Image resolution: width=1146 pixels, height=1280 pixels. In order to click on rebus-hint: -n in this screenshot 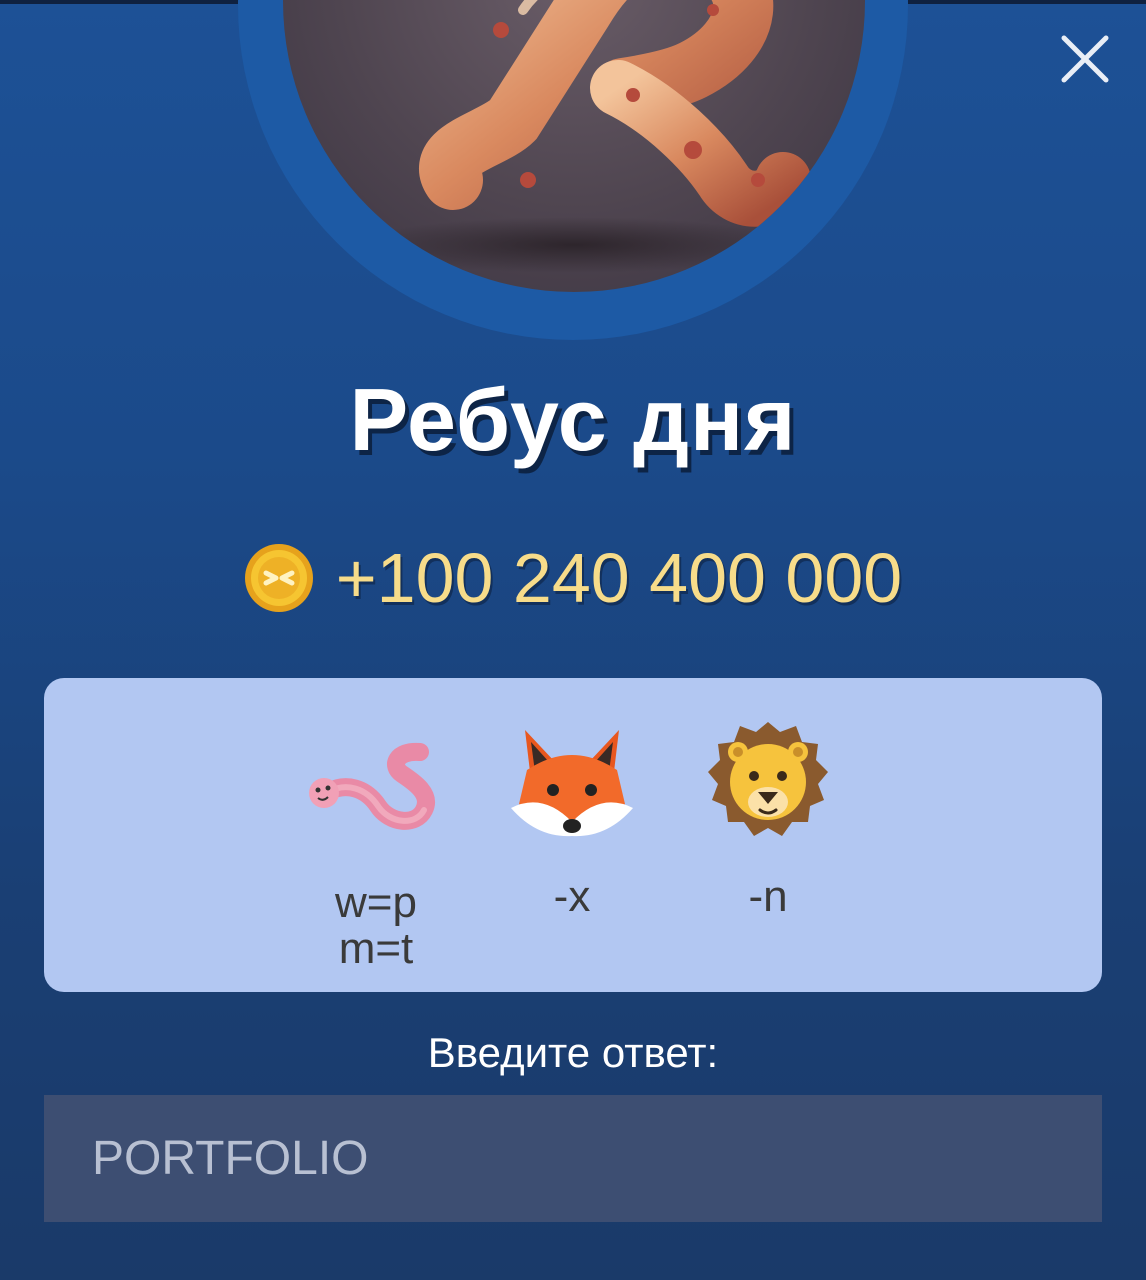, I will do `click(768, 896)`.